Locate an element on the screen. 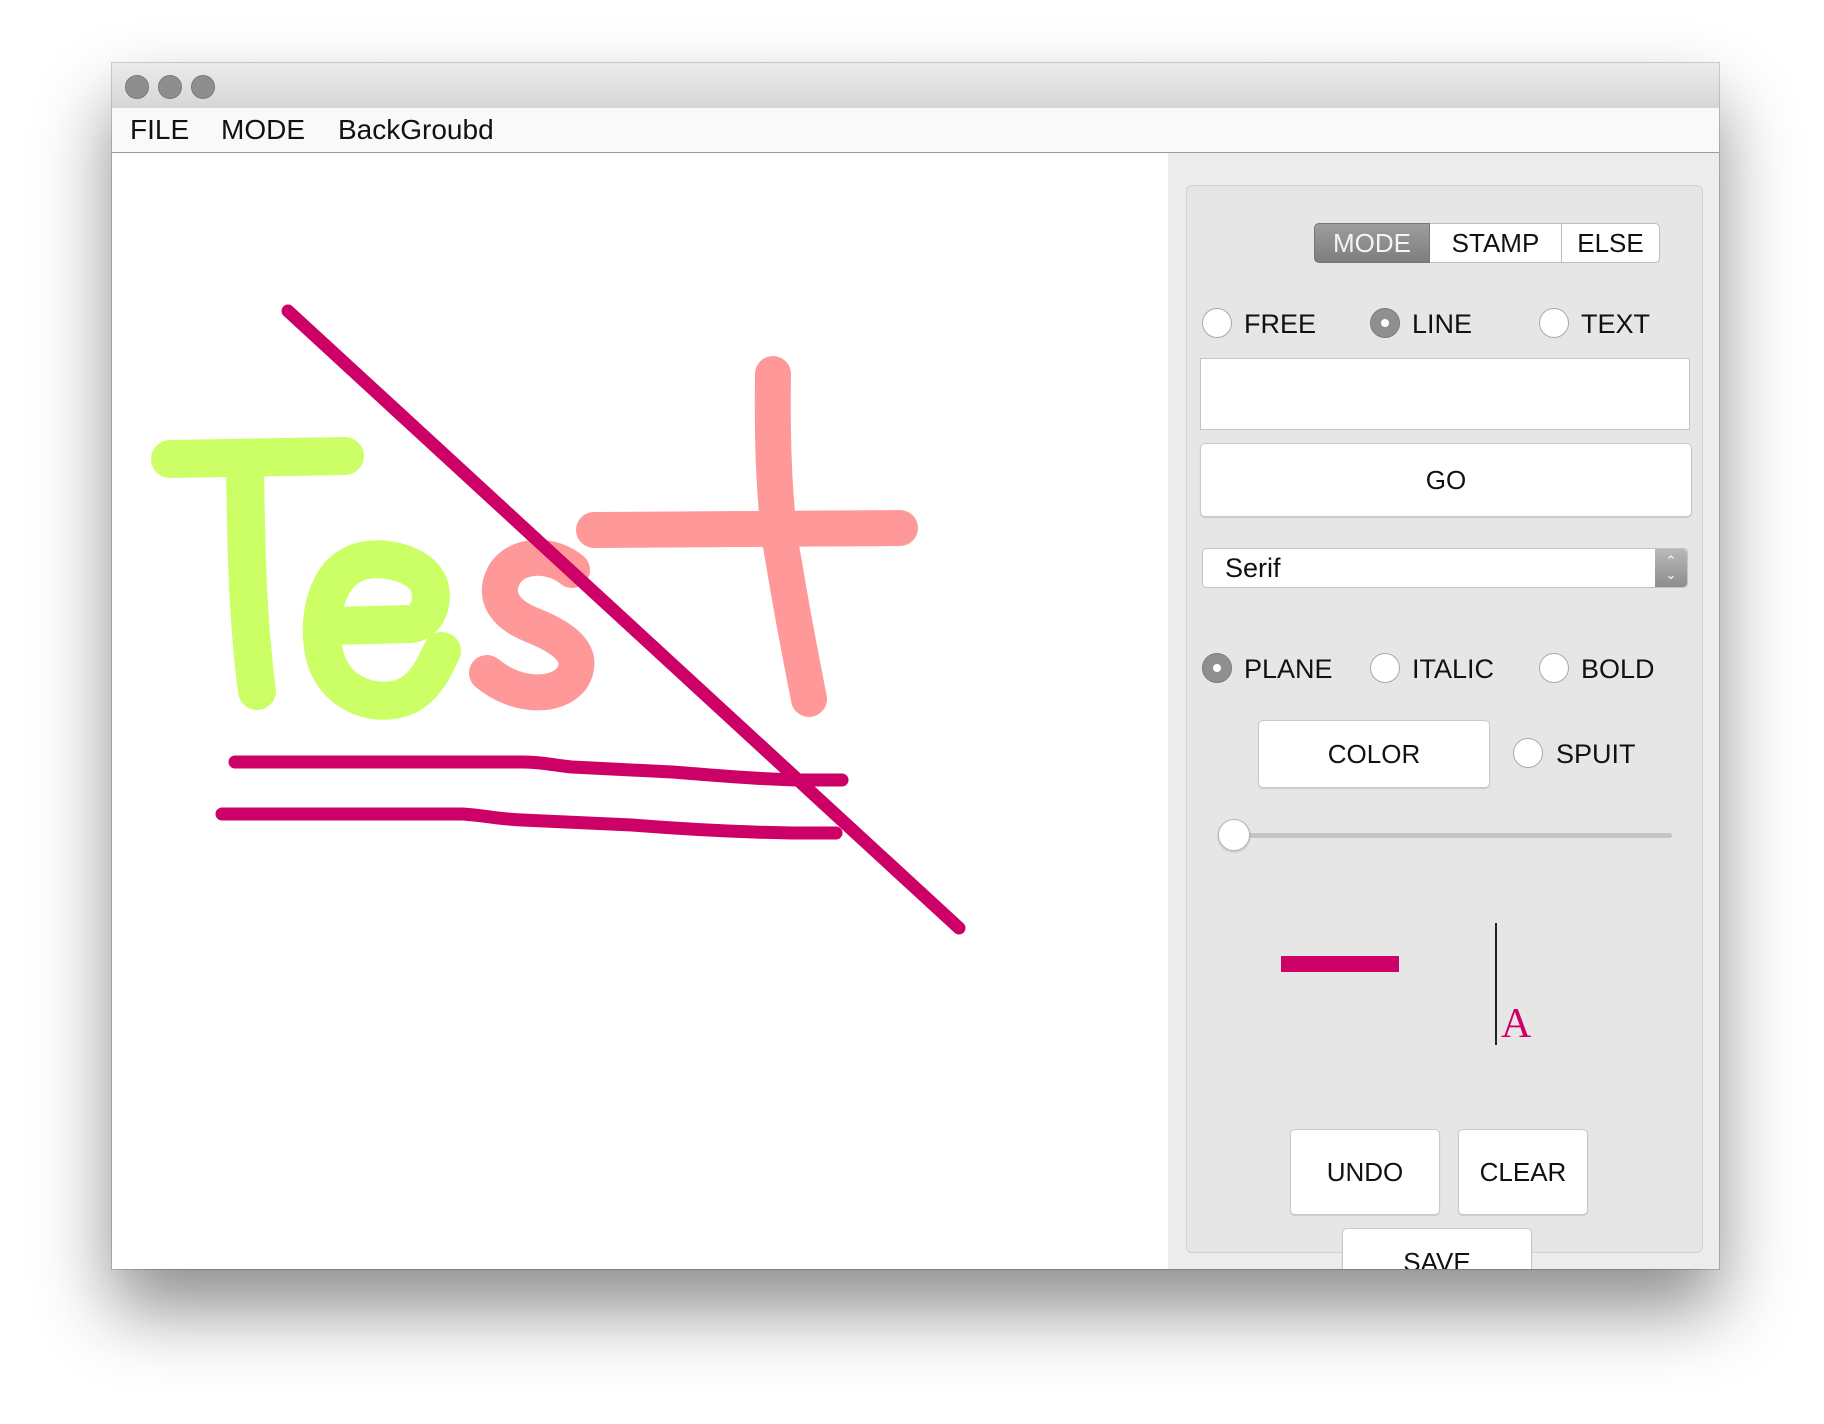 This screenshot has width=1824, height=1424. radio-line is located at coordinates (1385, 323).